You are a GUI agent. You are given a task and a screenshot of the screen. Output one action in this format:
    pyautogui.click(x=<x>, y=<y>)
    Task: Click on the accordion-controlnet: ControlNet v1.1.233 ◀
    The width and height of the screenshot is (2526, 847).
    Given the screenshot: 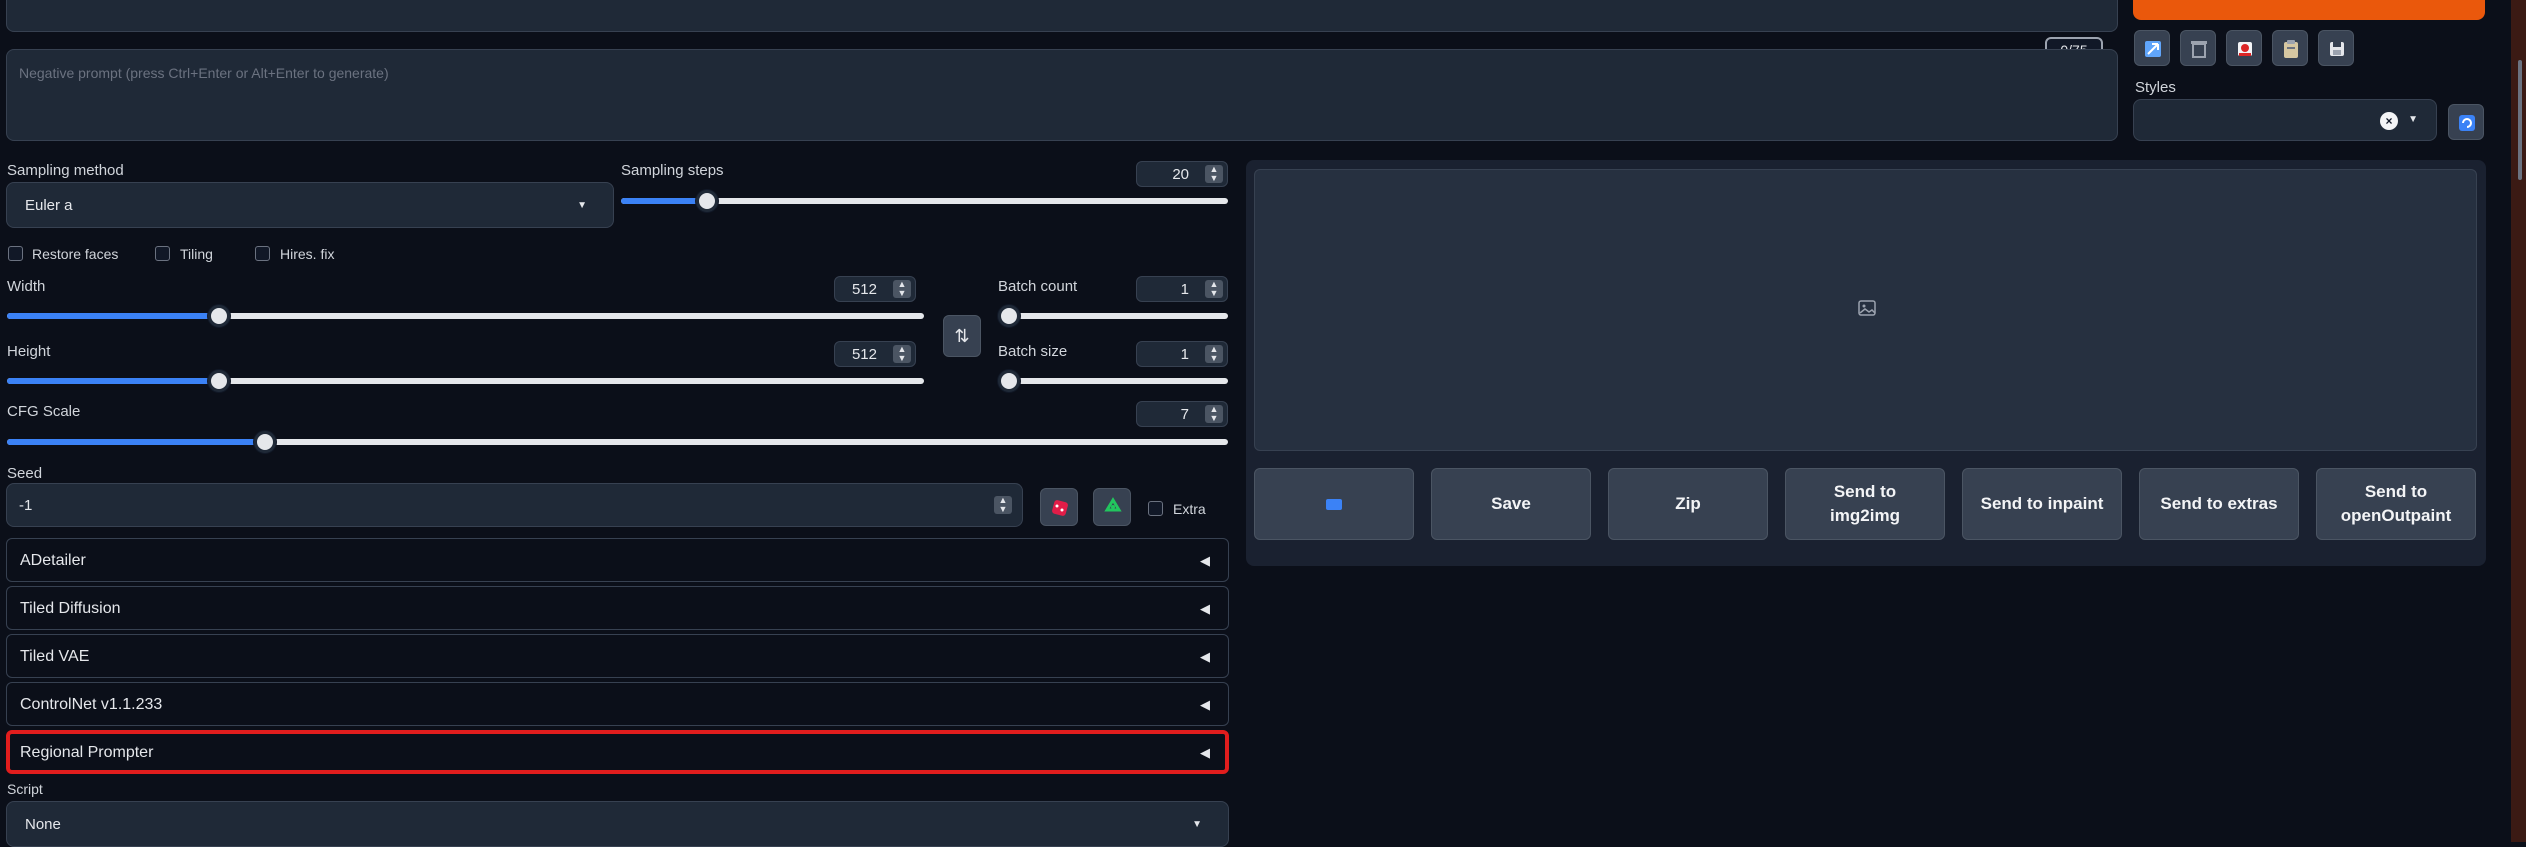 What is the action you would take?
    pyautogui.click(x=617, y=704)
    